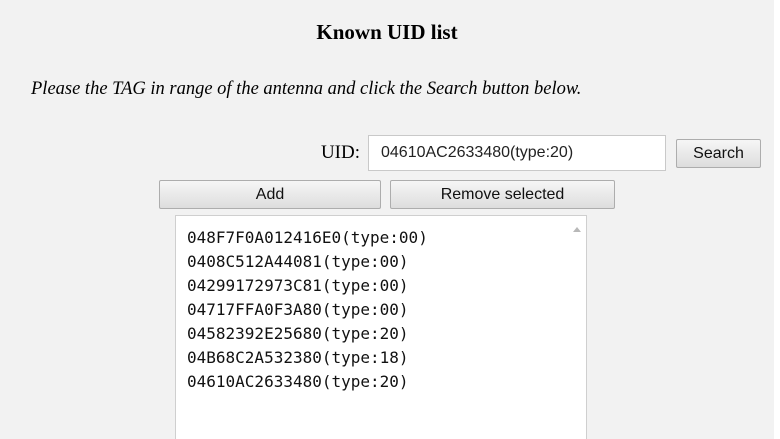 This screenshot has width=780, height=439. I want to click on remove-selected-button: Remove selected, so click(502, 194).